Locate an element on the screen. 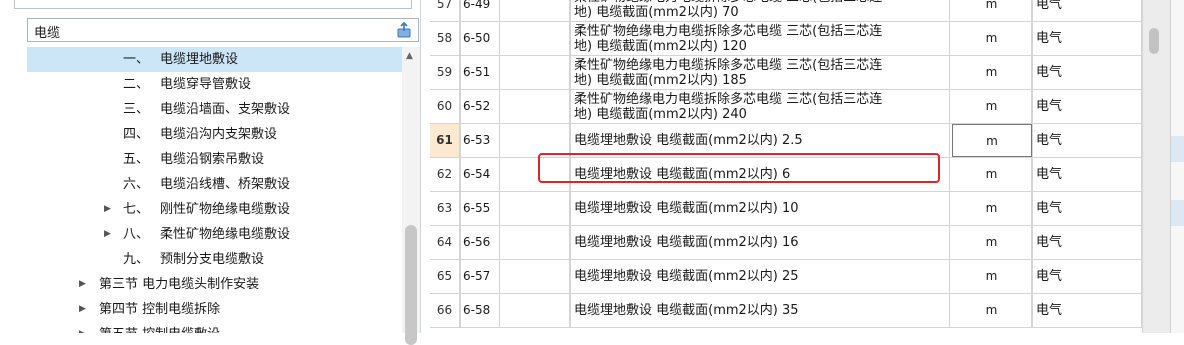  quota-name-line: 电缆埋地敷设 电缆截面(mm2以内) 35 is located at coordinates (686, 310).